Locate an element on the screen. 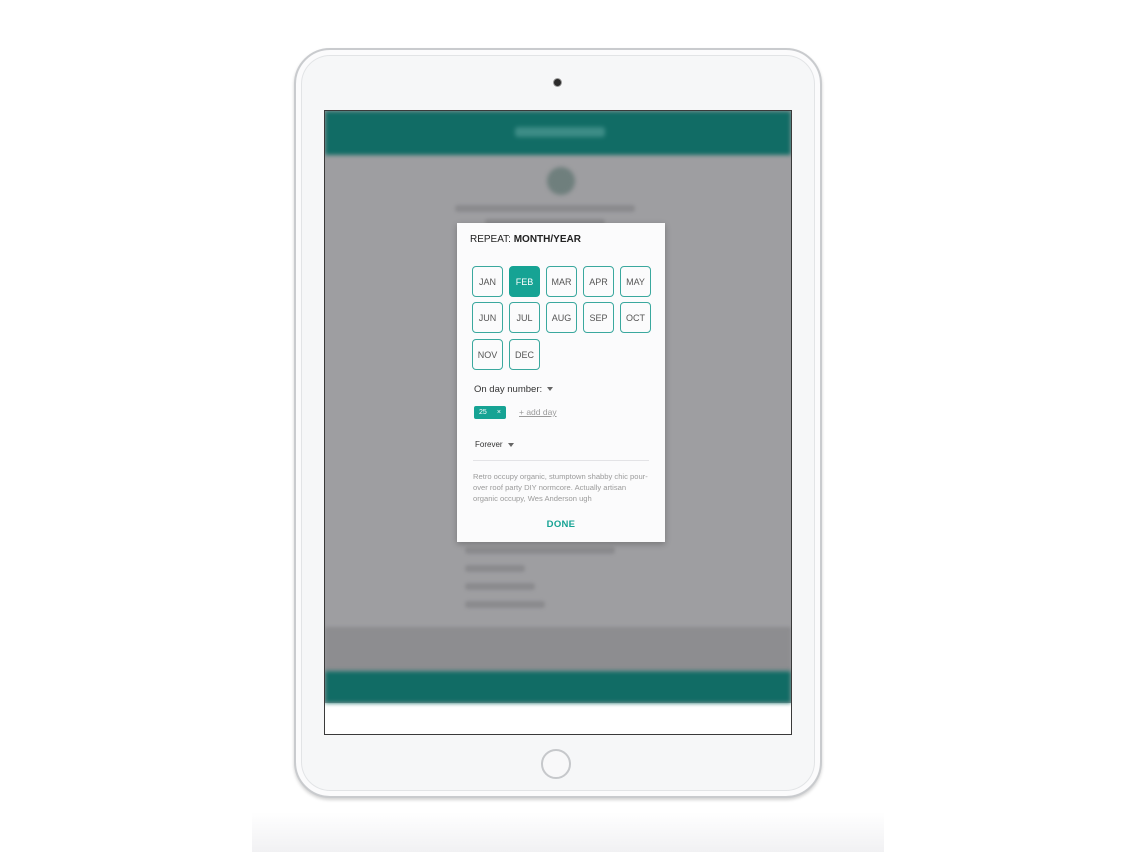 This screenshot has width=1136, height=852. day-number-dropdown: On day number: is located at coordinates (514, 389).